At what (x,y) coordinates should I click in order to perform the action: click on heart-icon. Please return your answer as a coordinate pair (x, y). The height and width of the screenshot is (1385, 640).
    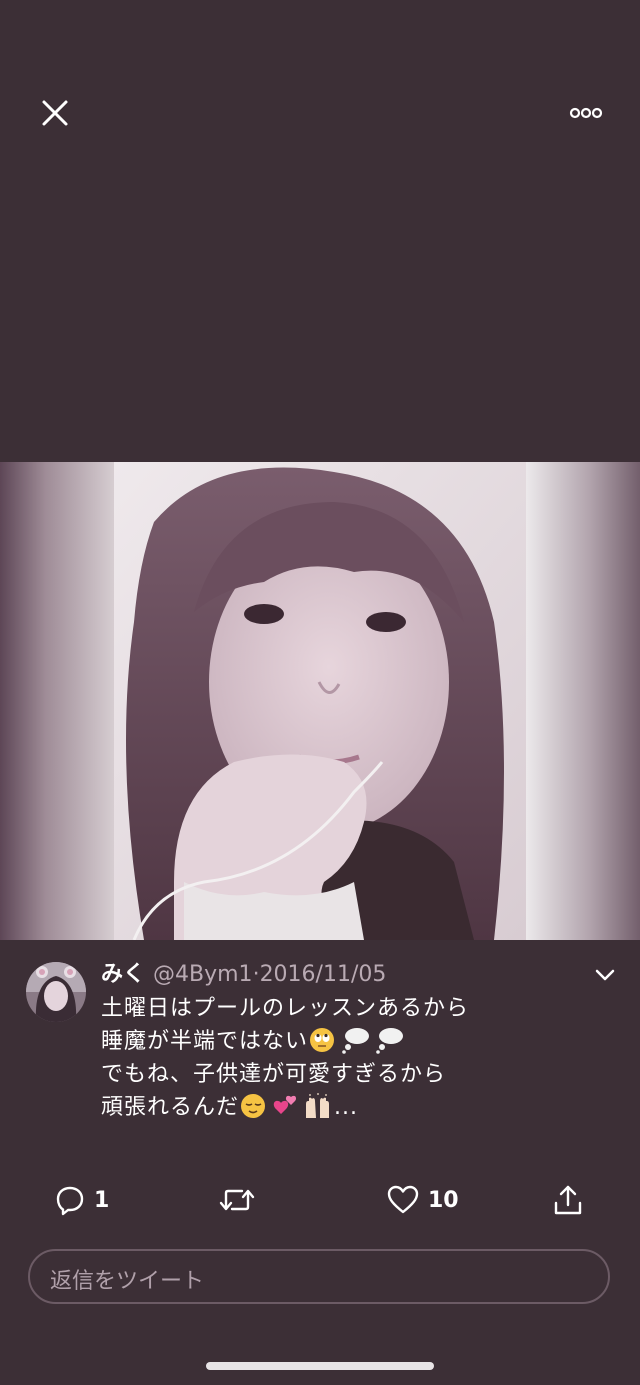
    Looking at the image, I should click on (403, 1199).